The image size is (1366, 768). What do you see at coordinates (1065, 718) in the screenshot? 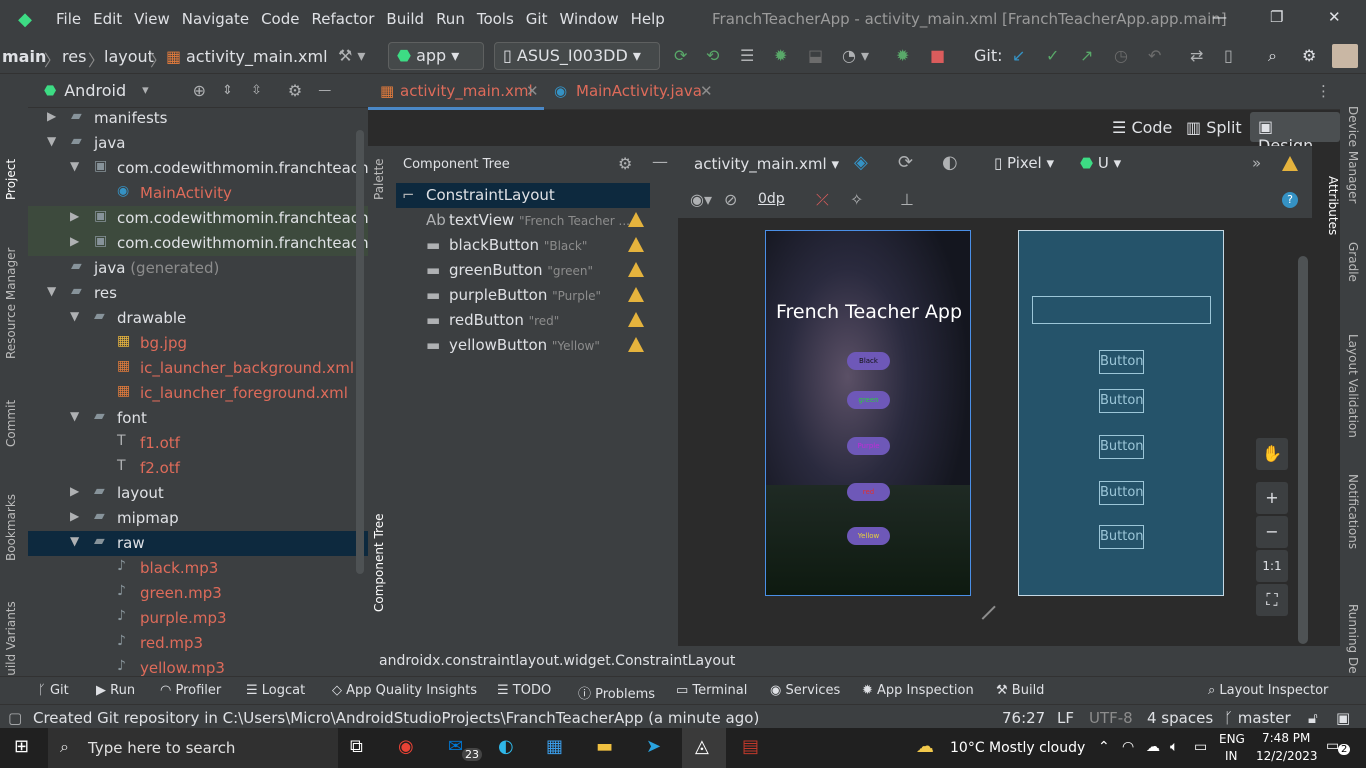
I see `line-separator: LF` at bounding box center [1065, 718].